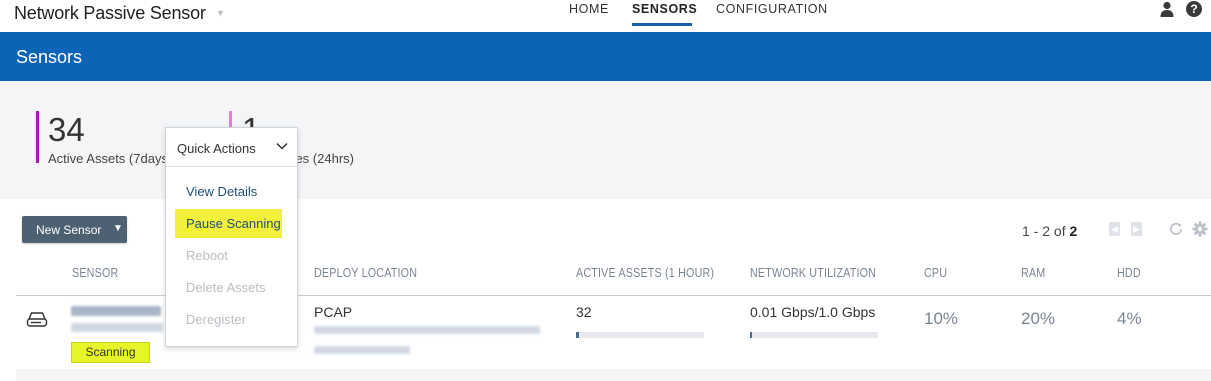 The image size is (1211, 381). What do you see at coordinates (1046, 231) in the screenshot?
I see `pagination-range: 1 - 2 of` at bounding box center [1046, 231].